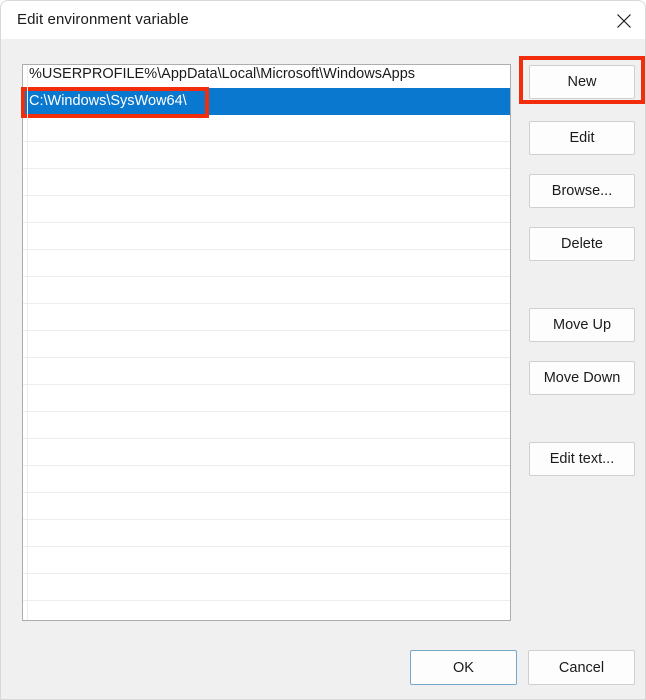 This screenshot has width=646, height=700. I want to click on new-button: New, so click(582, 82).